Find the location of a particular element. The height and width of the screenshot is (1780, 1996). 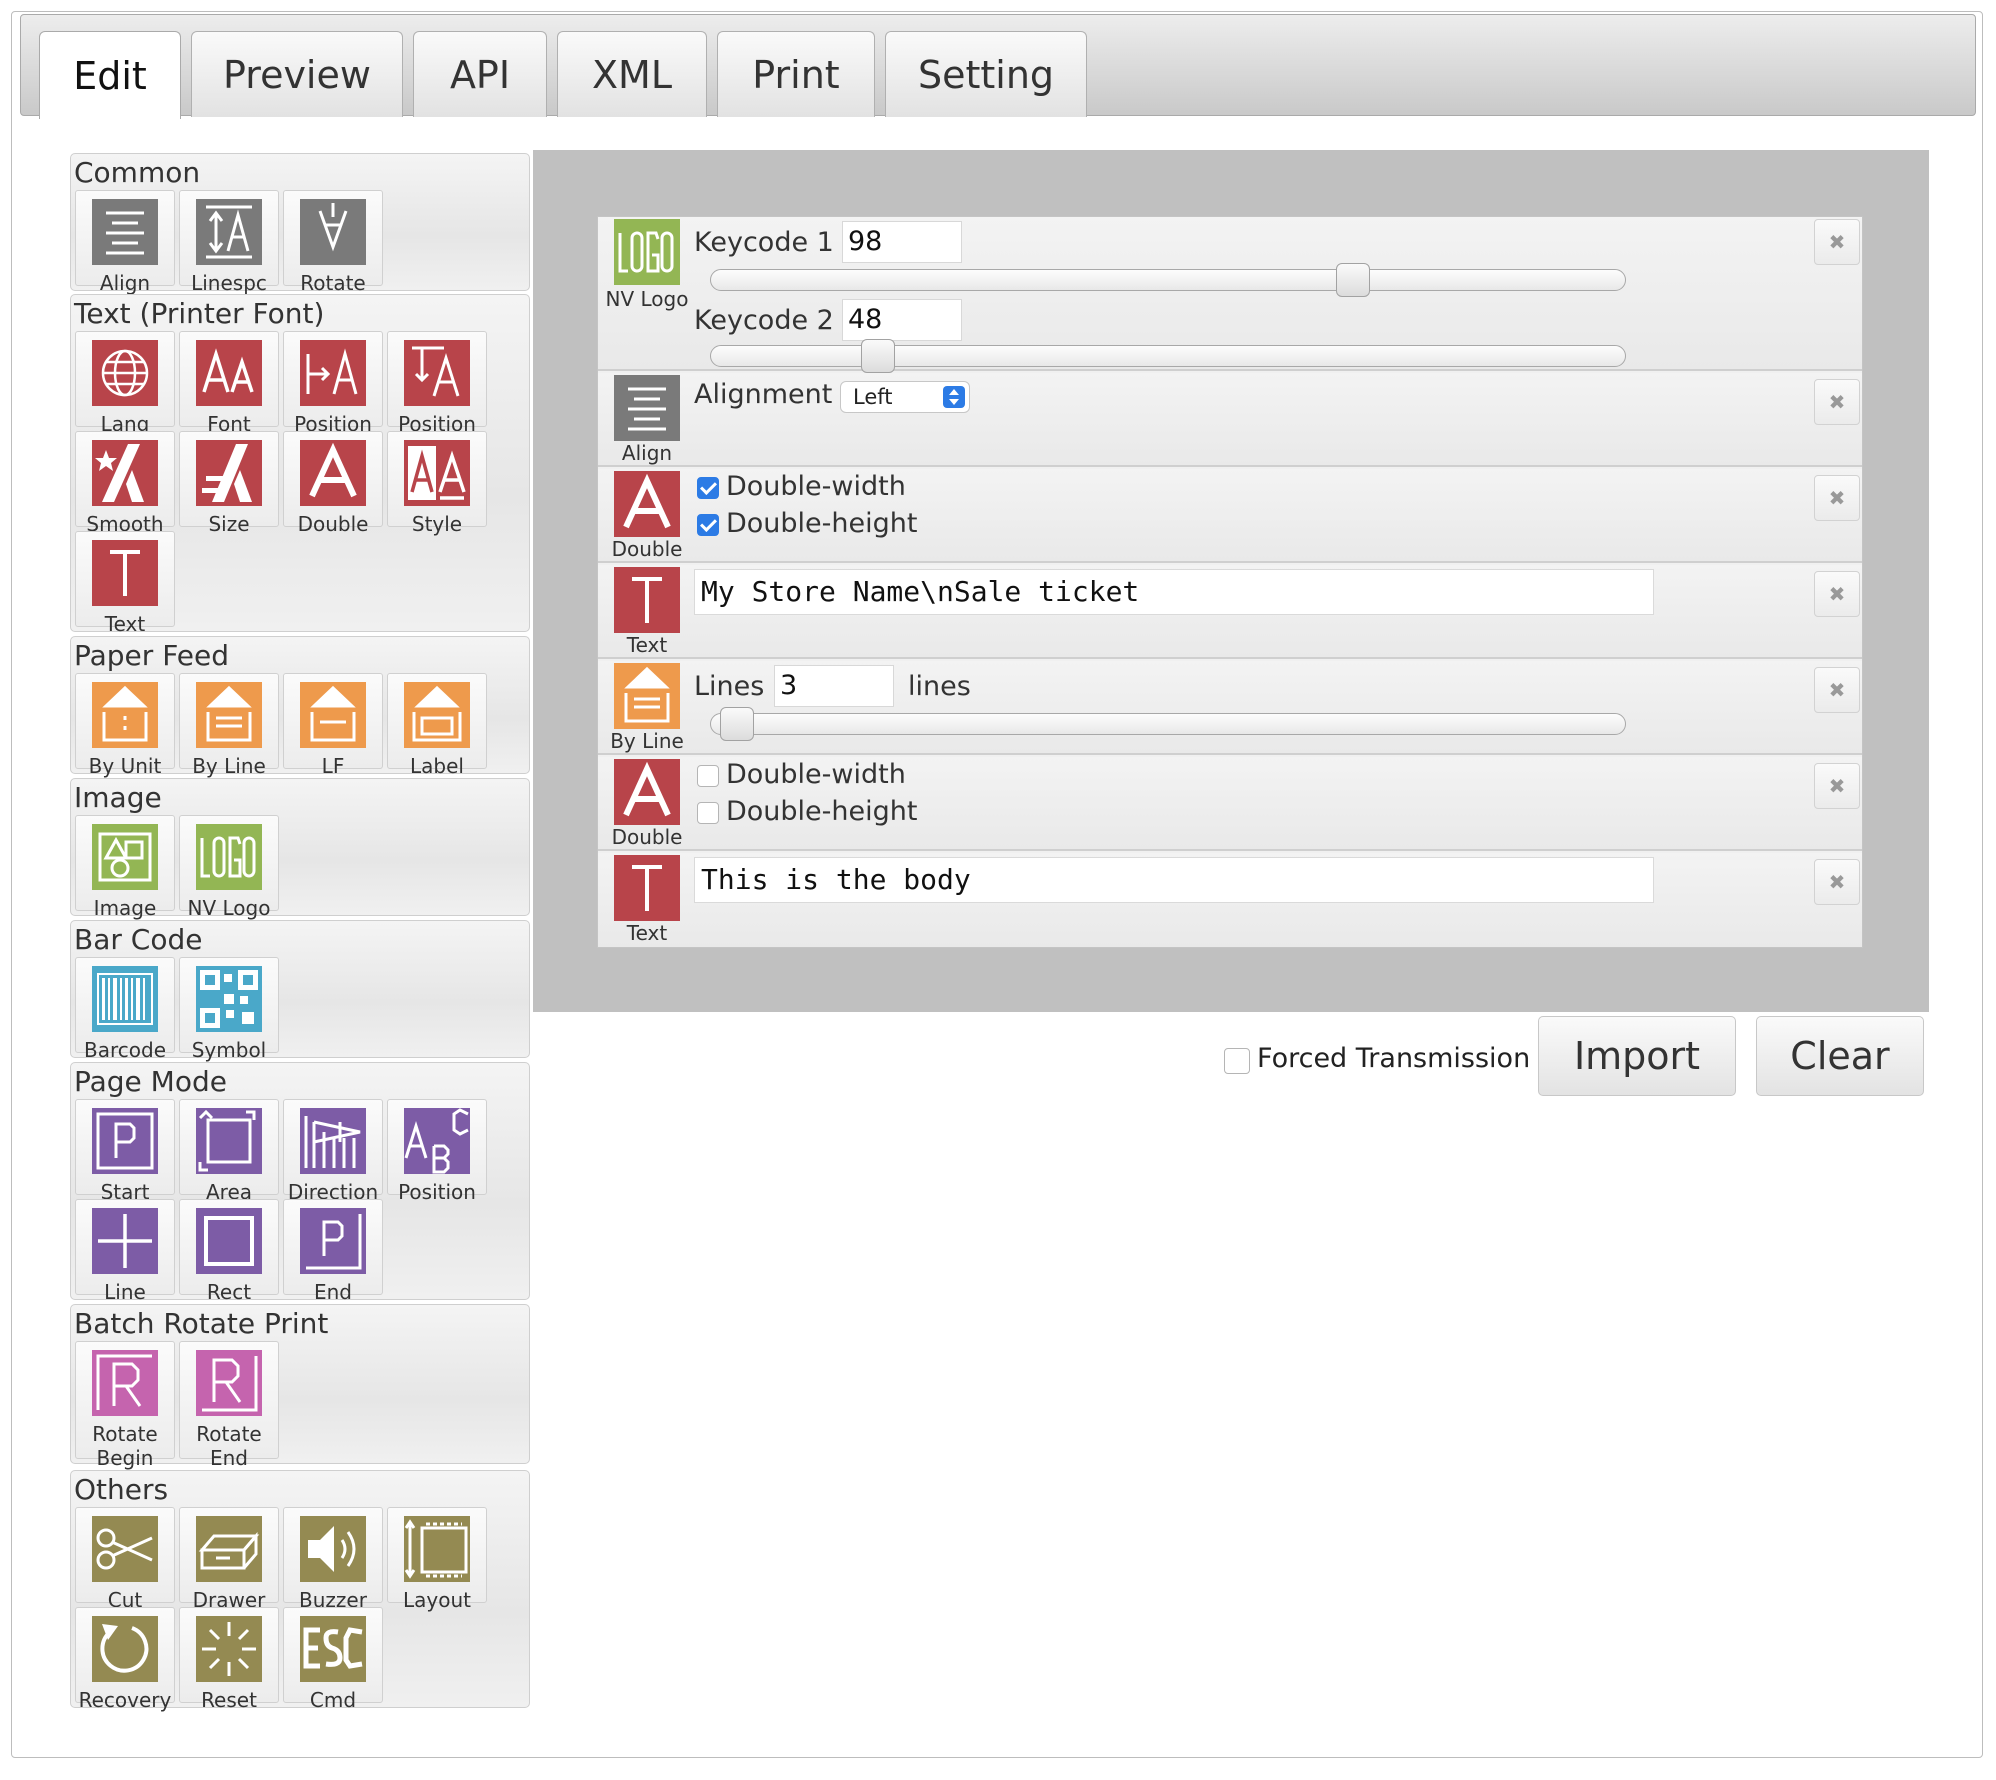

palette-pm-line-button: Line is located at coordinates (125, 1251).